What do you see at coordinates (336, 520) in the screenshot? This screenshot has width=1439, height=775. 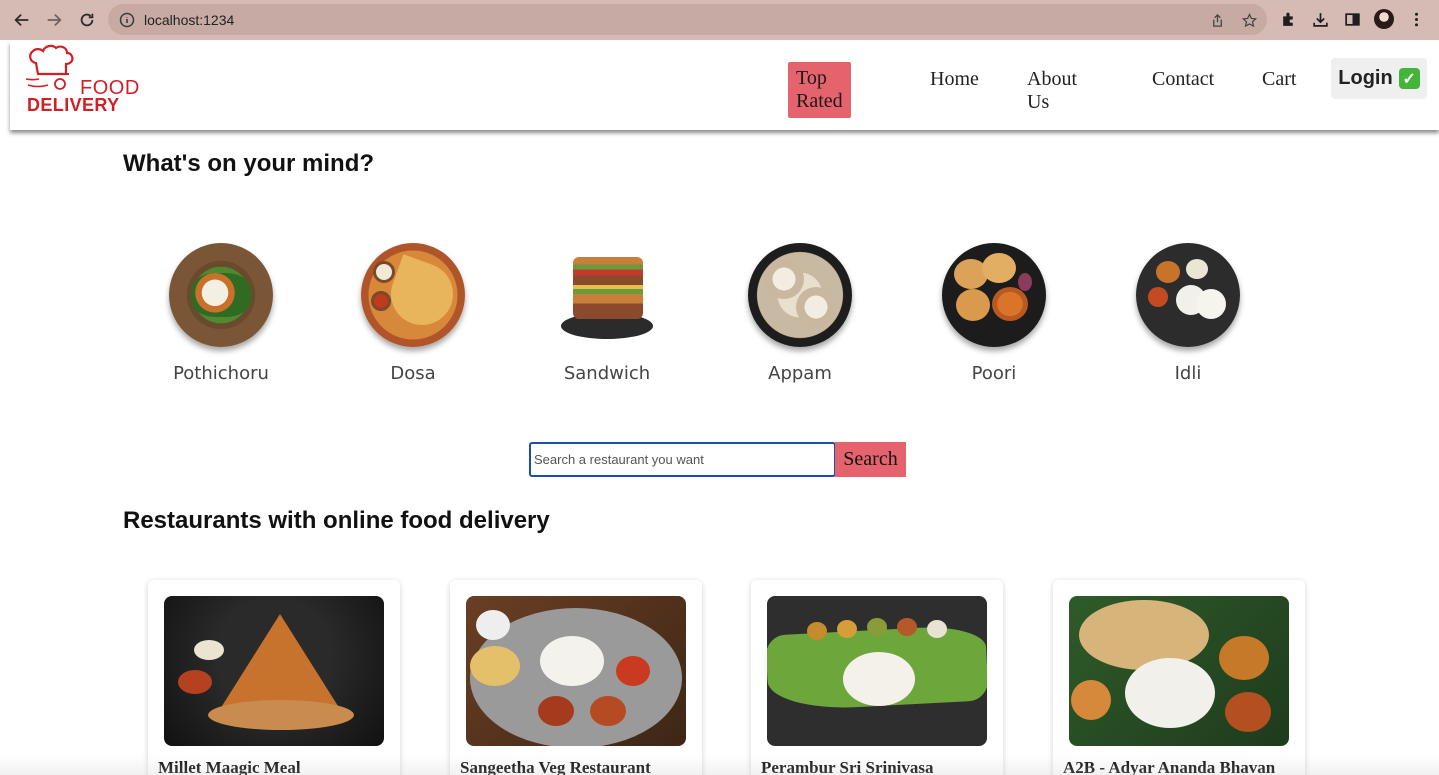 I see `restaurants-heading: Restaurants with online food delivery` at bounding box center [336, 520].